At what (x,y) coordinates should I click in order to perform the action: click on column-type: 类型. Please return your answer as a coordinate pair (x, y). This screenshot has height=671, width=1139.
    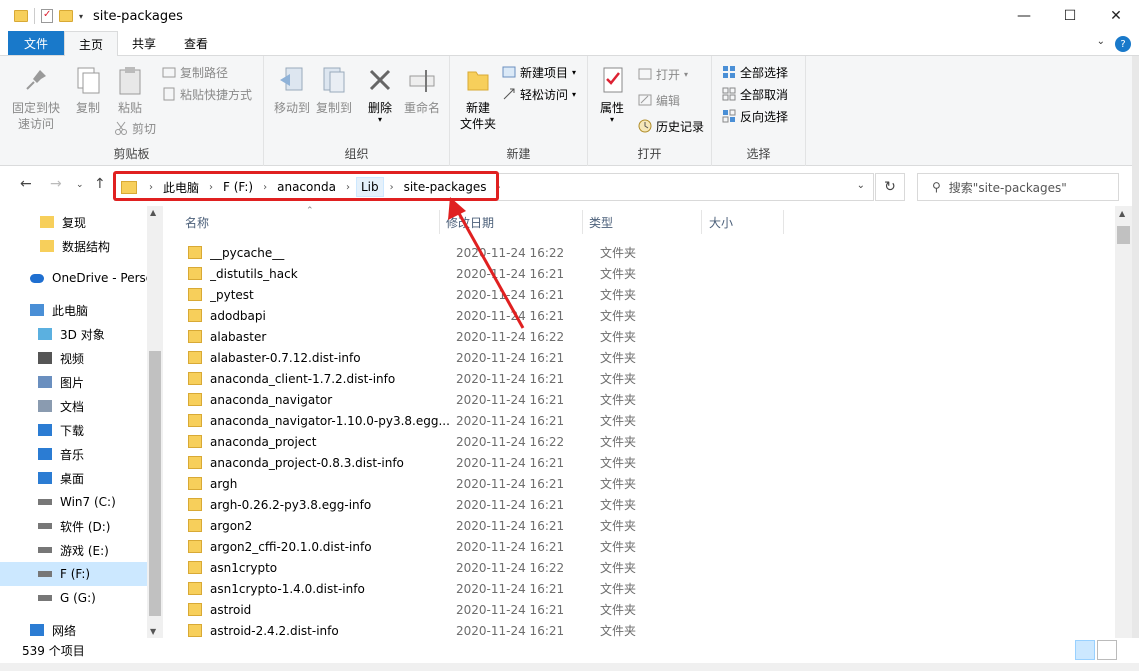
    Looking at the image, I should click on (601, 222).